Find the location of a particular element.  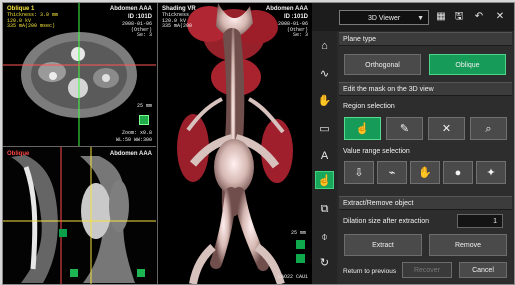

close-icon: ✕ is located at coordinates (500, 17).